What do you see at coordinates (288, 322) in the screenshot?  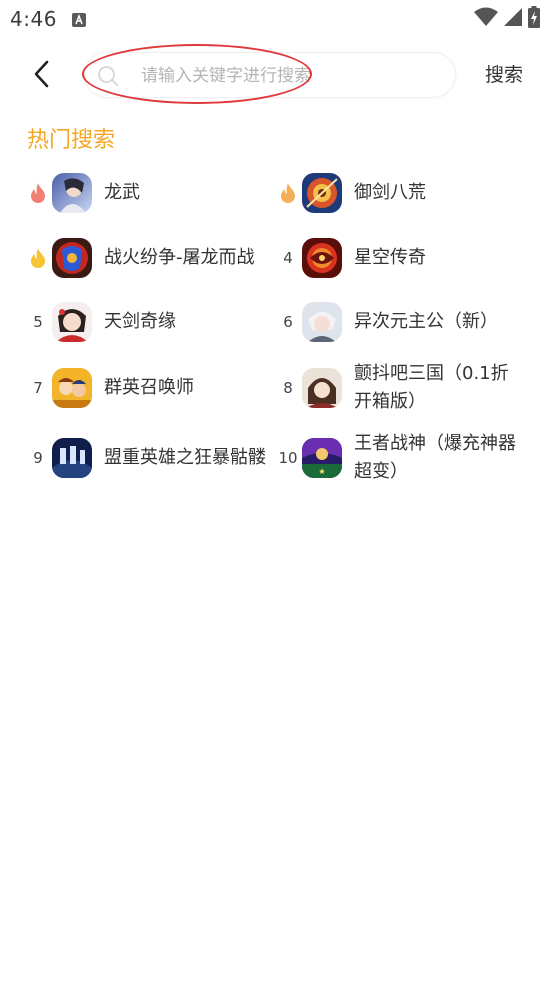 I see `rank-badge: 6` at bounding box center [288, 322].